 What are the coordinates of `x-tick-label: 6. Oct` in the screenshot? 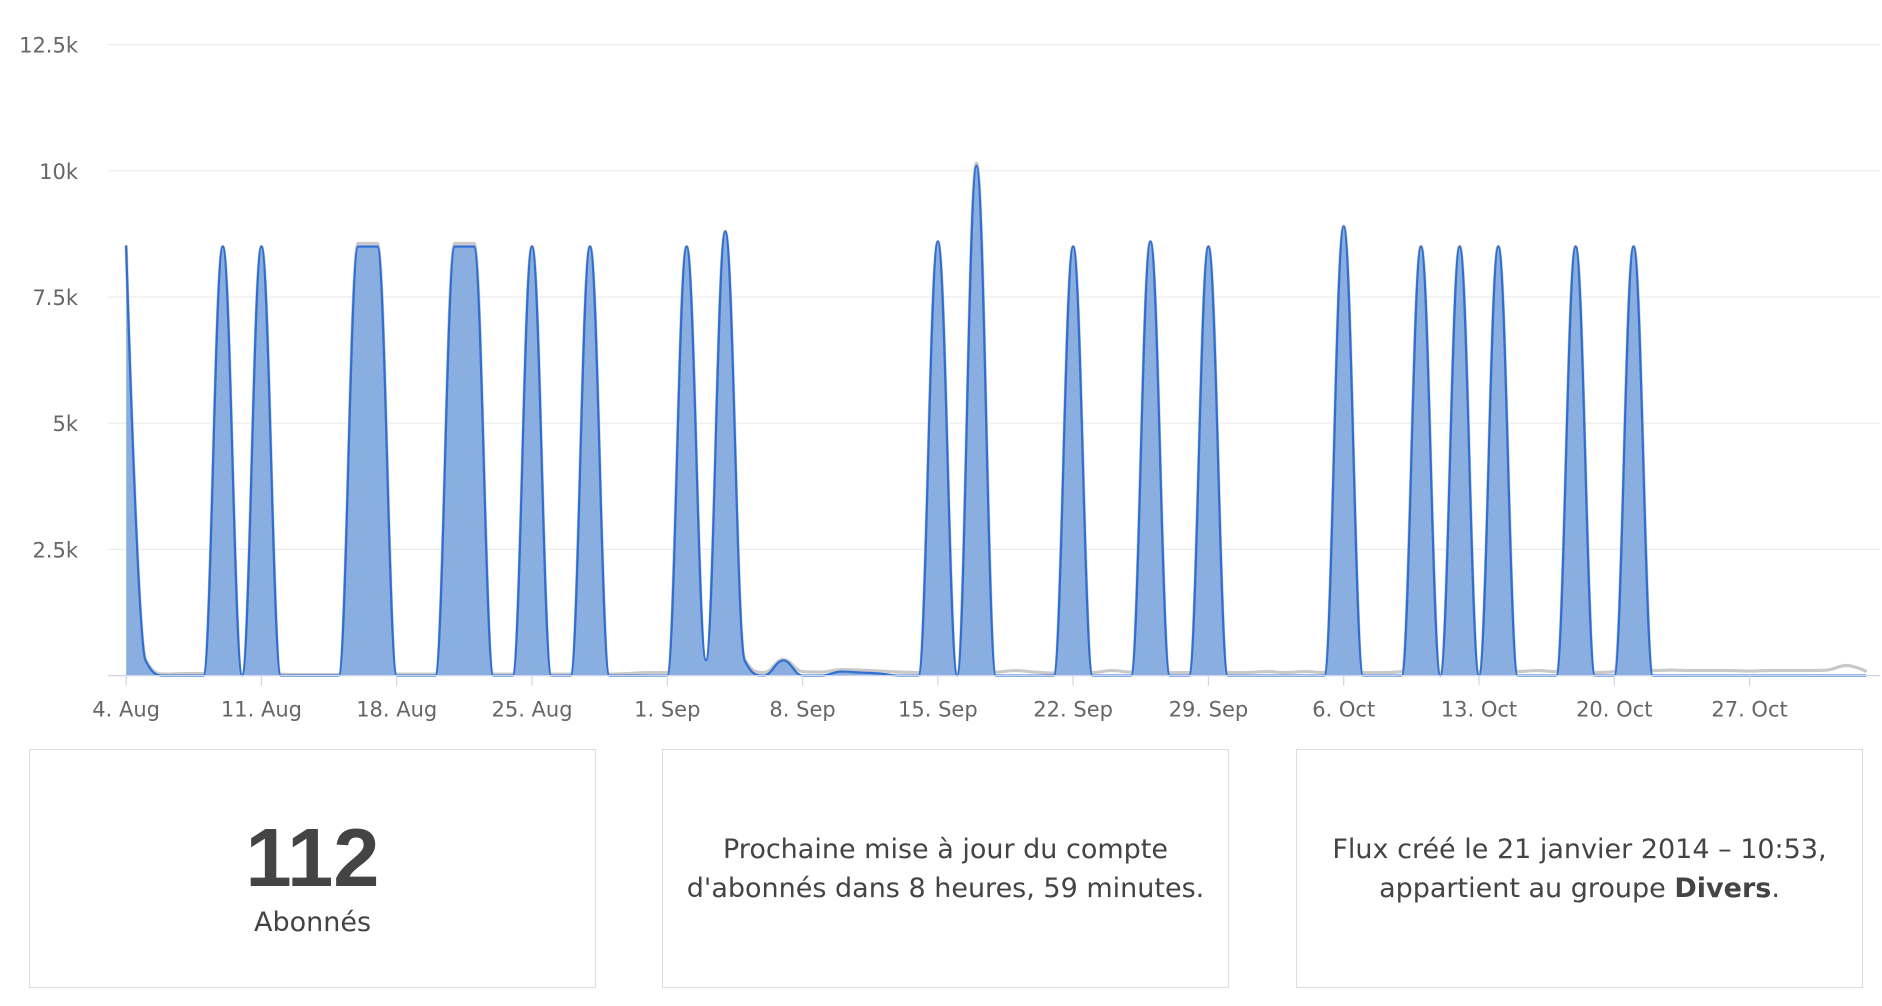 It's located at (1343, 710).